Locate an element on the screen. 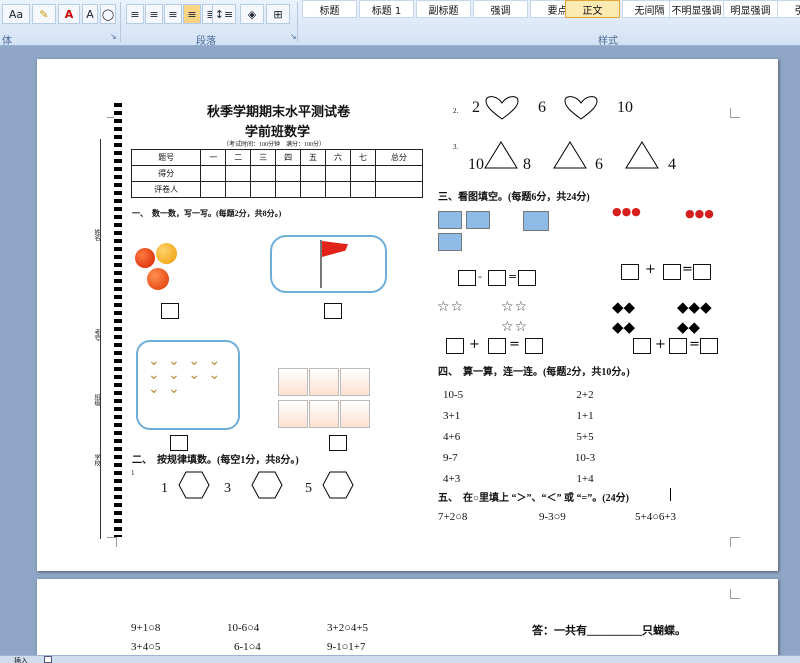 This screenshot has height=663, width=800. highlight-icon: ✎ is located at coordinates (44, 14).